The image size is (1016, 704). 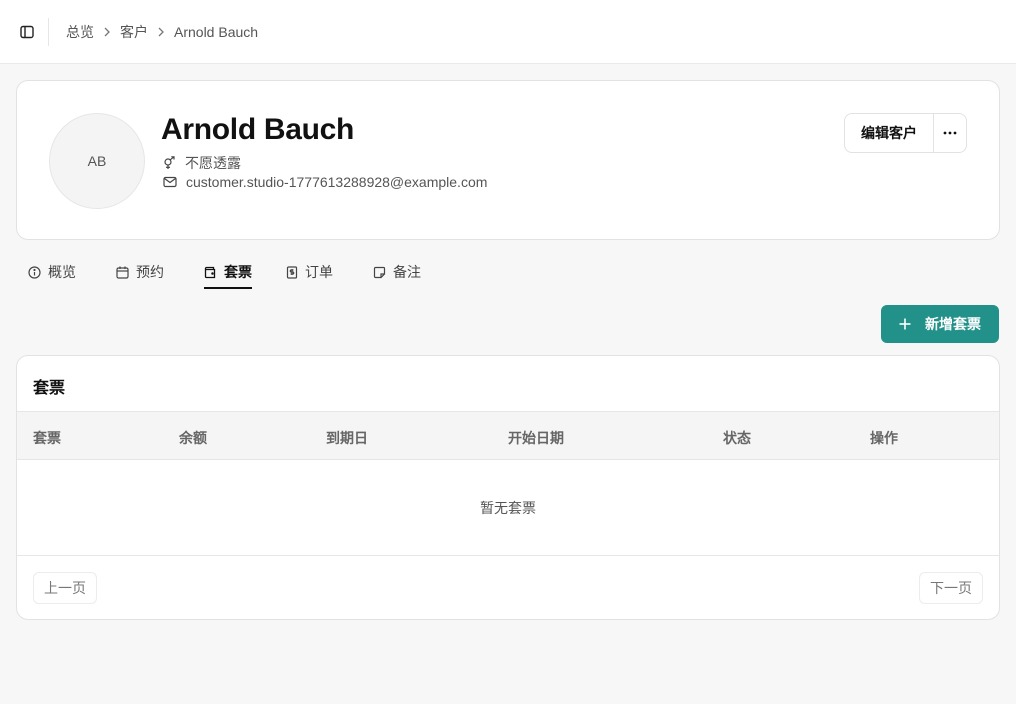 What do you see at coordinates (292, 272) in the screenshot?
I see `receipt-icon` at bounding box center [292, 272].